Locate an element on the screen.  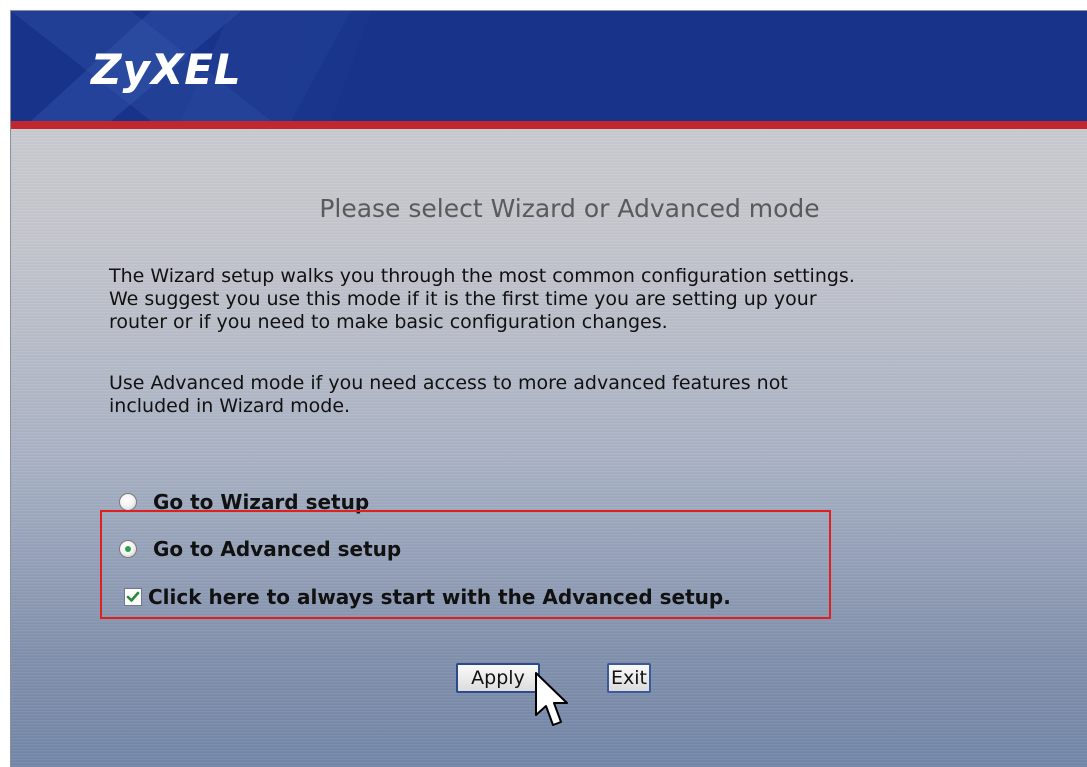
zyxel-logo: ZyXEL is located at coordinates (166, 69).